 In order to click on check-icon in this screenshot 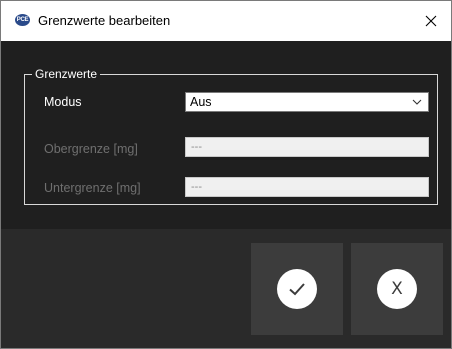, I will do `click(297, 289)`.